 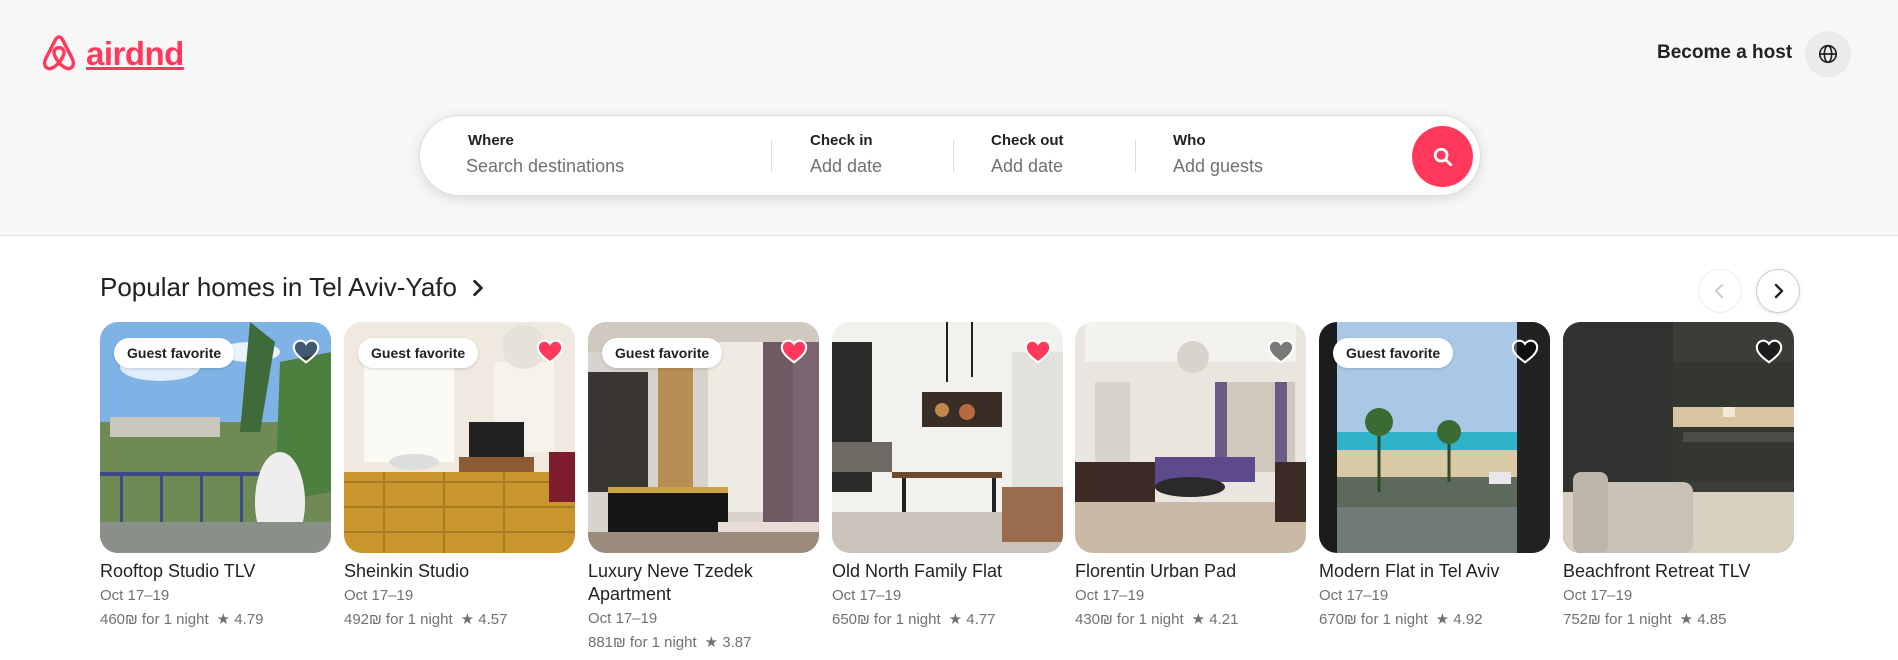 What do you see at coordinates (1434, 620) in the screenshot?
I see `listing-price-rating: 670₪ for 1 night ★ 4.92` at bounding box center [1434, 620].